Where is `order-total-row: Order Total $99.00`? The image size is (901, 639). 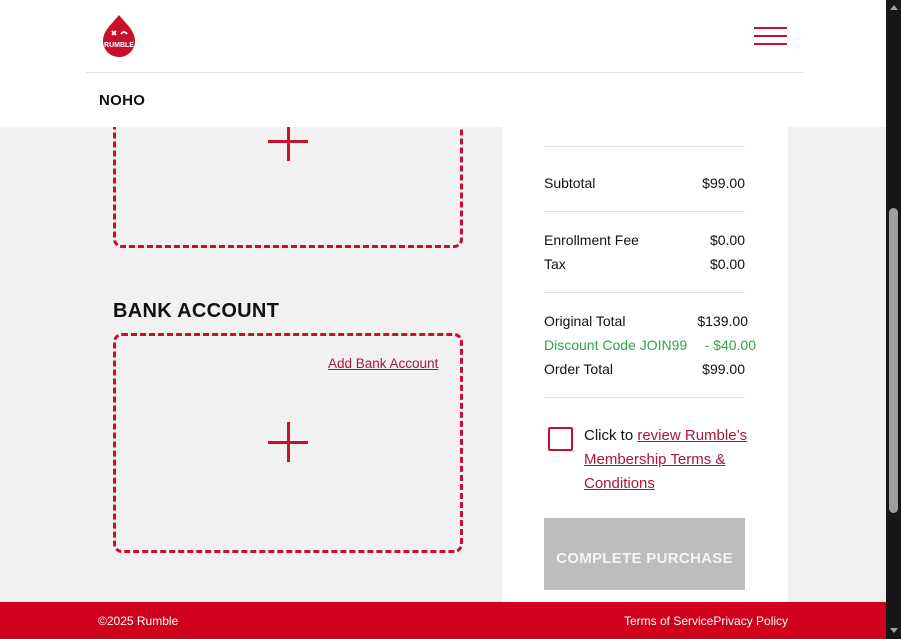 order-total-row: Order Total $99.00 is located at coordinates (650, 369).